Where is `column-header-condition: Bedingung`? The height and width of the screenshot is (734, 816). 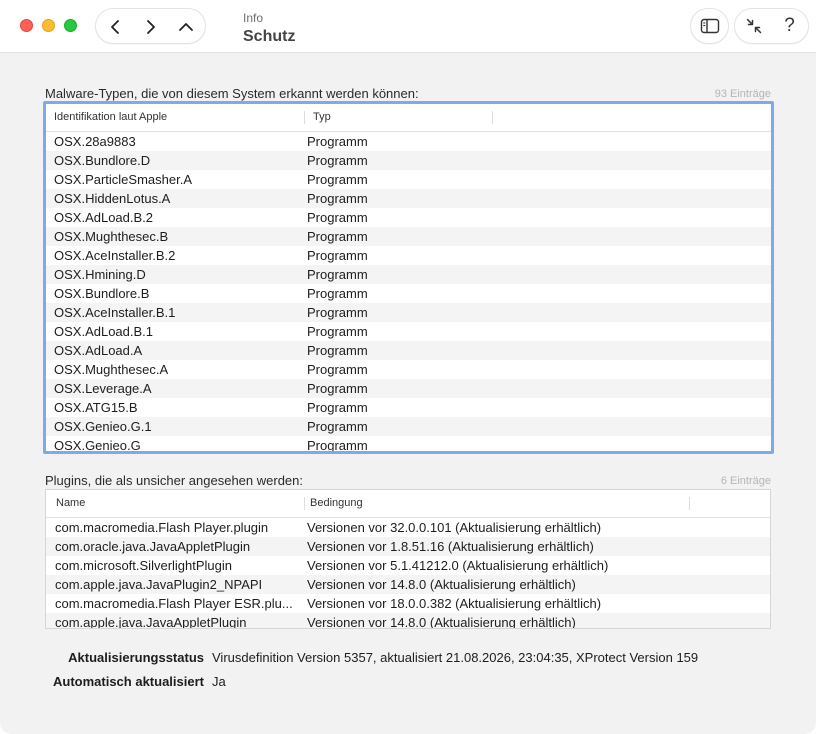
column-header-condition: Bedingung is located at coordinates (495, 503).